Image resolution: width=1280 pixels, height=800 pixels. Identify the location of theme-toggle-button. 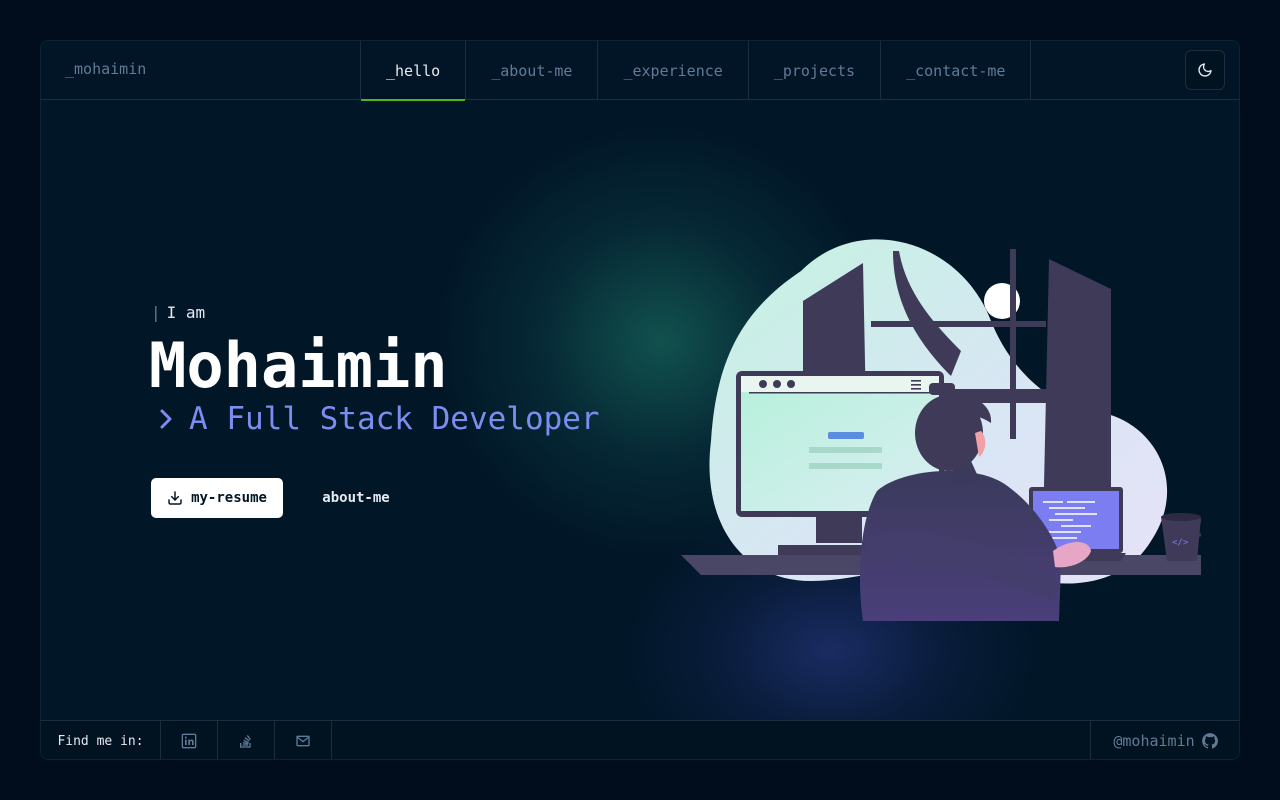
(1205, 70).